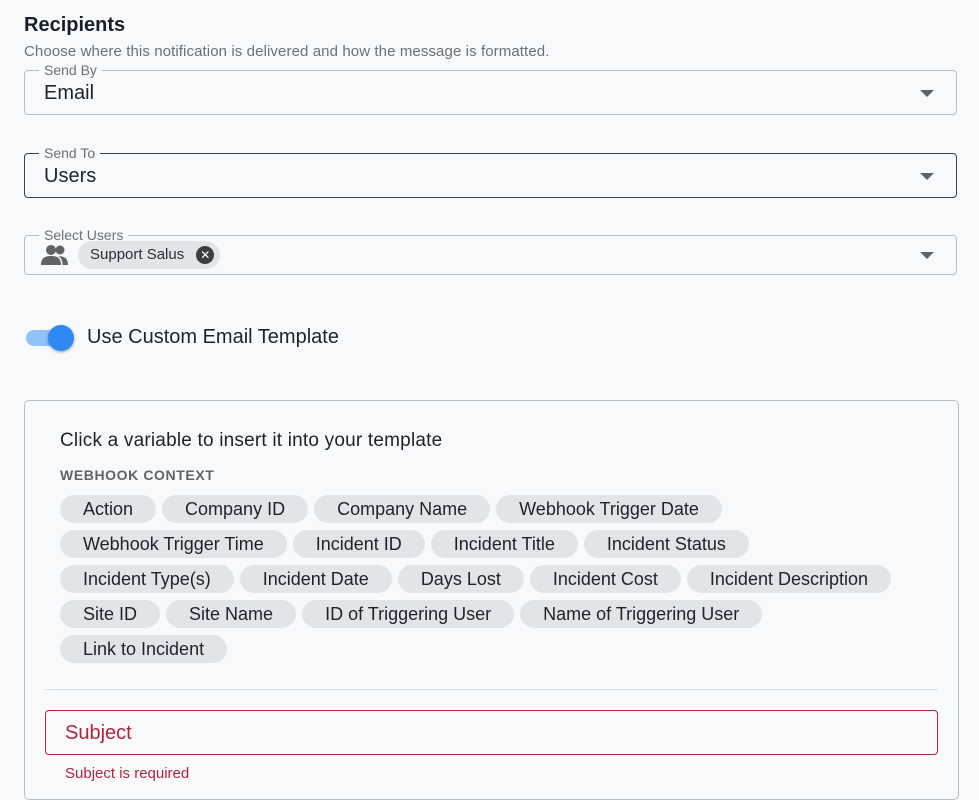  Describe the element at coordinates (315, 579) in the screenshot. I see `variable-chip-incident-date: Incident Date` at that location.